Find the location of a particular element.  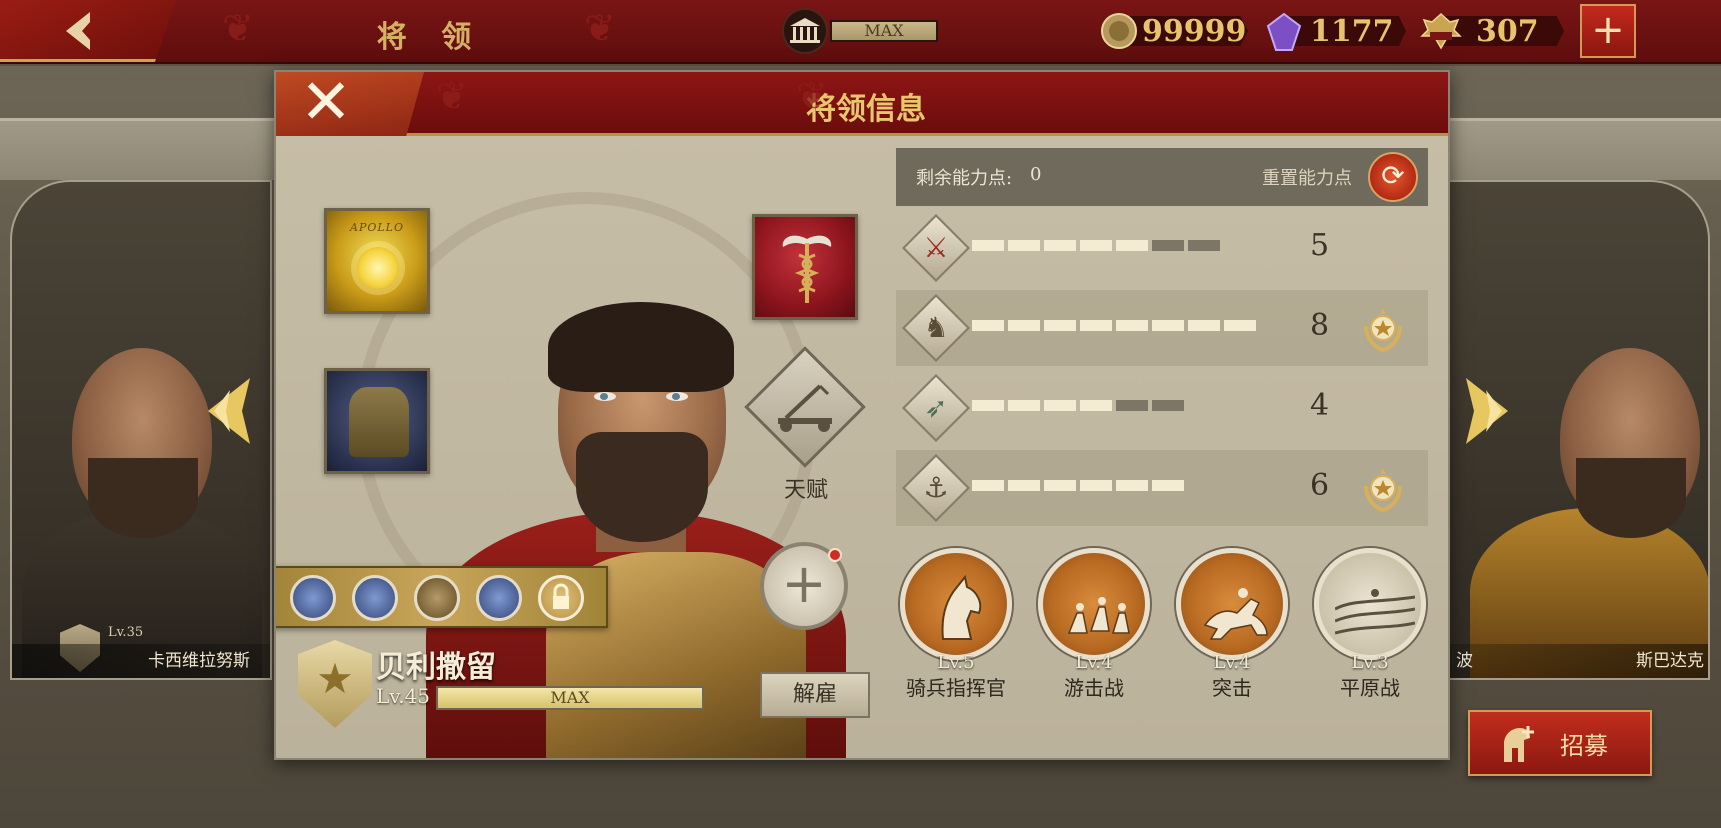

gem-resource: 1177 is located at coordinates (1336, 31).